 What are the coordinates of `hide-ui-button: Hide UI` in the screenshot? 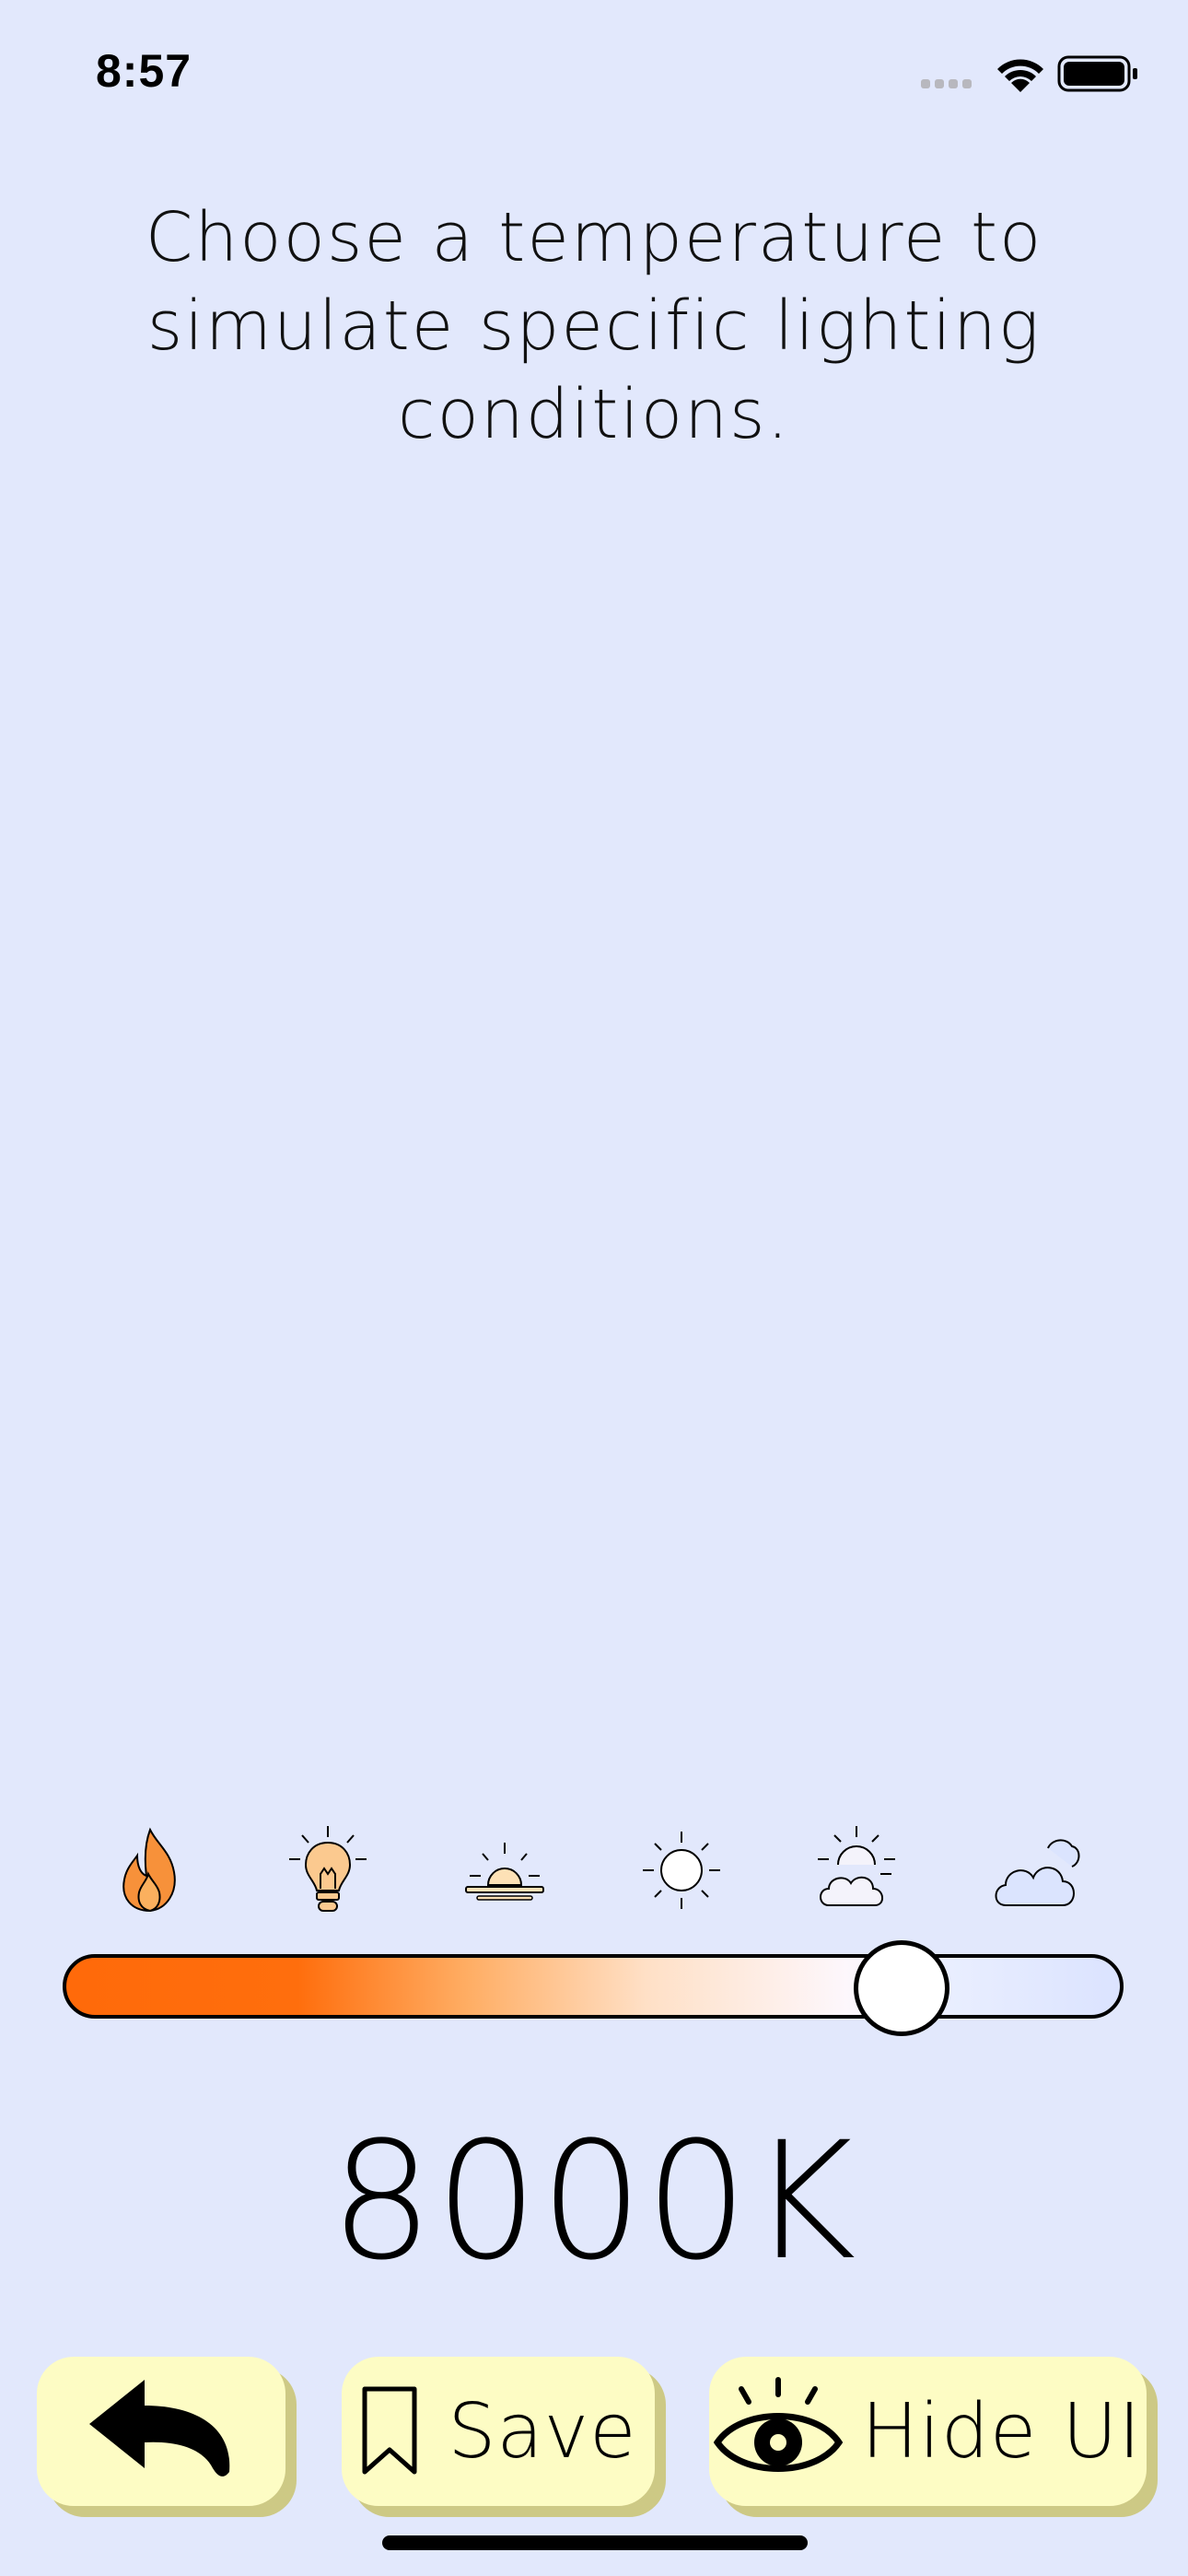 It's located at (928, 2431).